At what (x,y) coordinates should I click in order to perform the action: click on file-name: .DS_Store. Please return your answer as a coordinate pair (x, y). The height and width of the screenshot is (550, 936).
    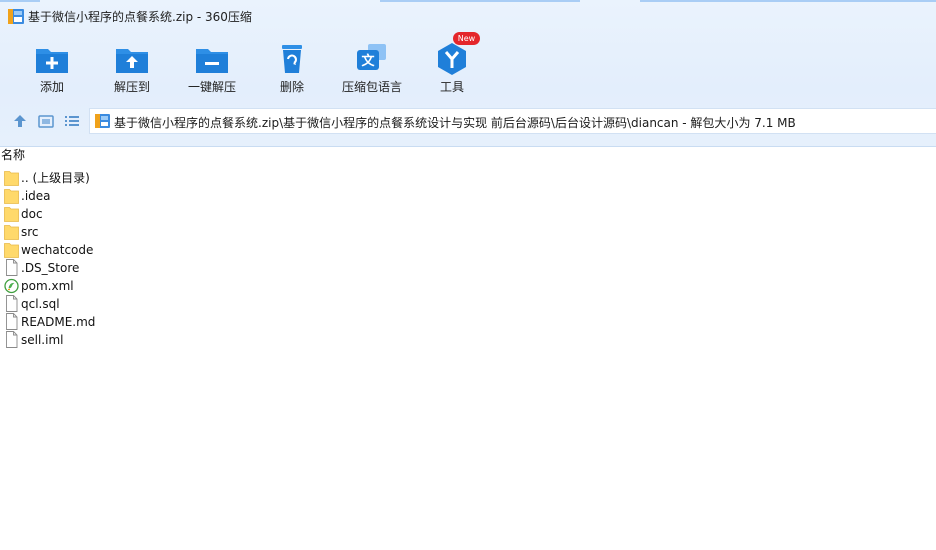
    Looking at the image, I should click on (50, 268).